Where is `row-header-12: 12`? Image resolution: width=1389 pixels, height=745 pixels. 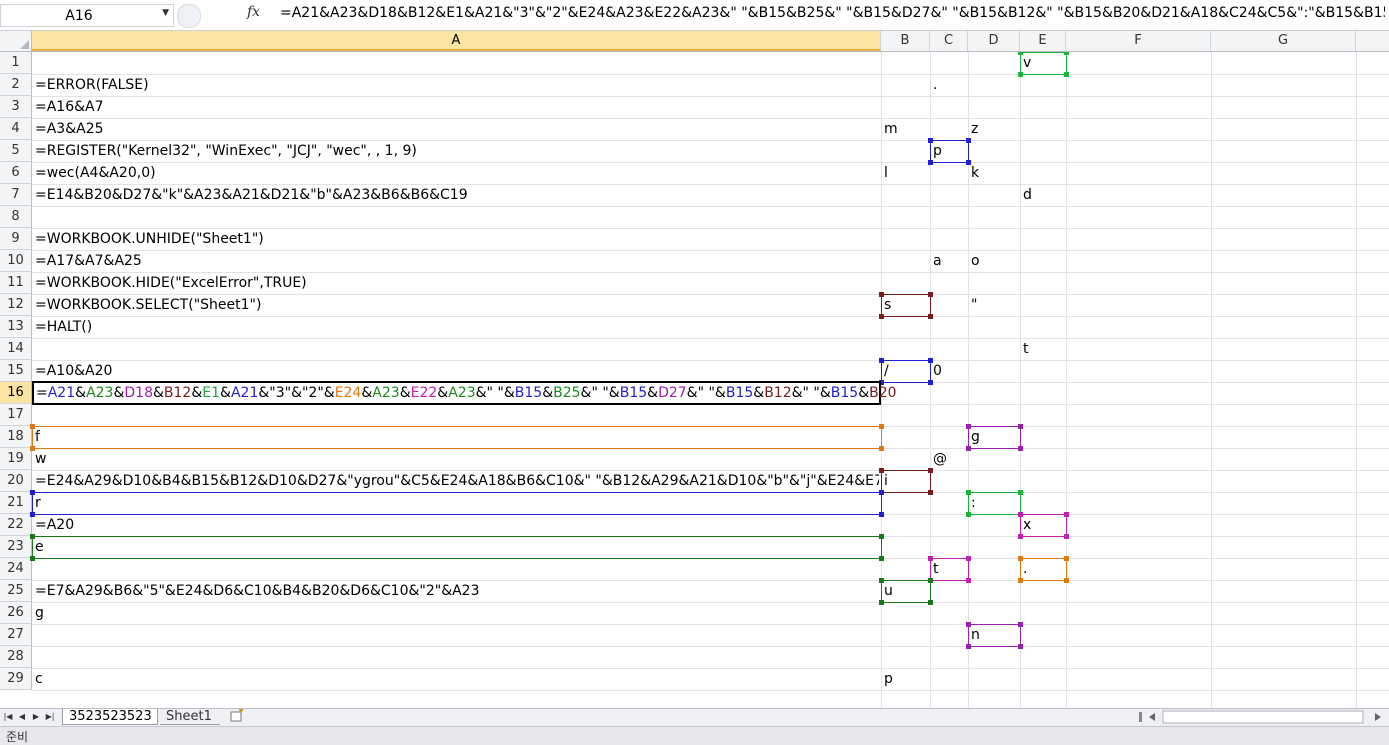
row-header-12: 12 is located at coordinates (16, 305).